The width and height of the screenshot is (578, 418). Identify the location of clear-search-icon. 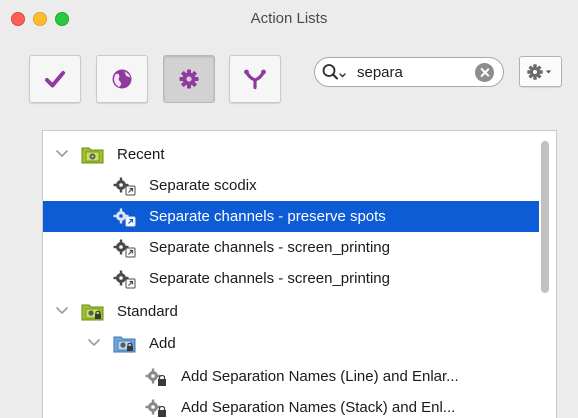
(484, 72).